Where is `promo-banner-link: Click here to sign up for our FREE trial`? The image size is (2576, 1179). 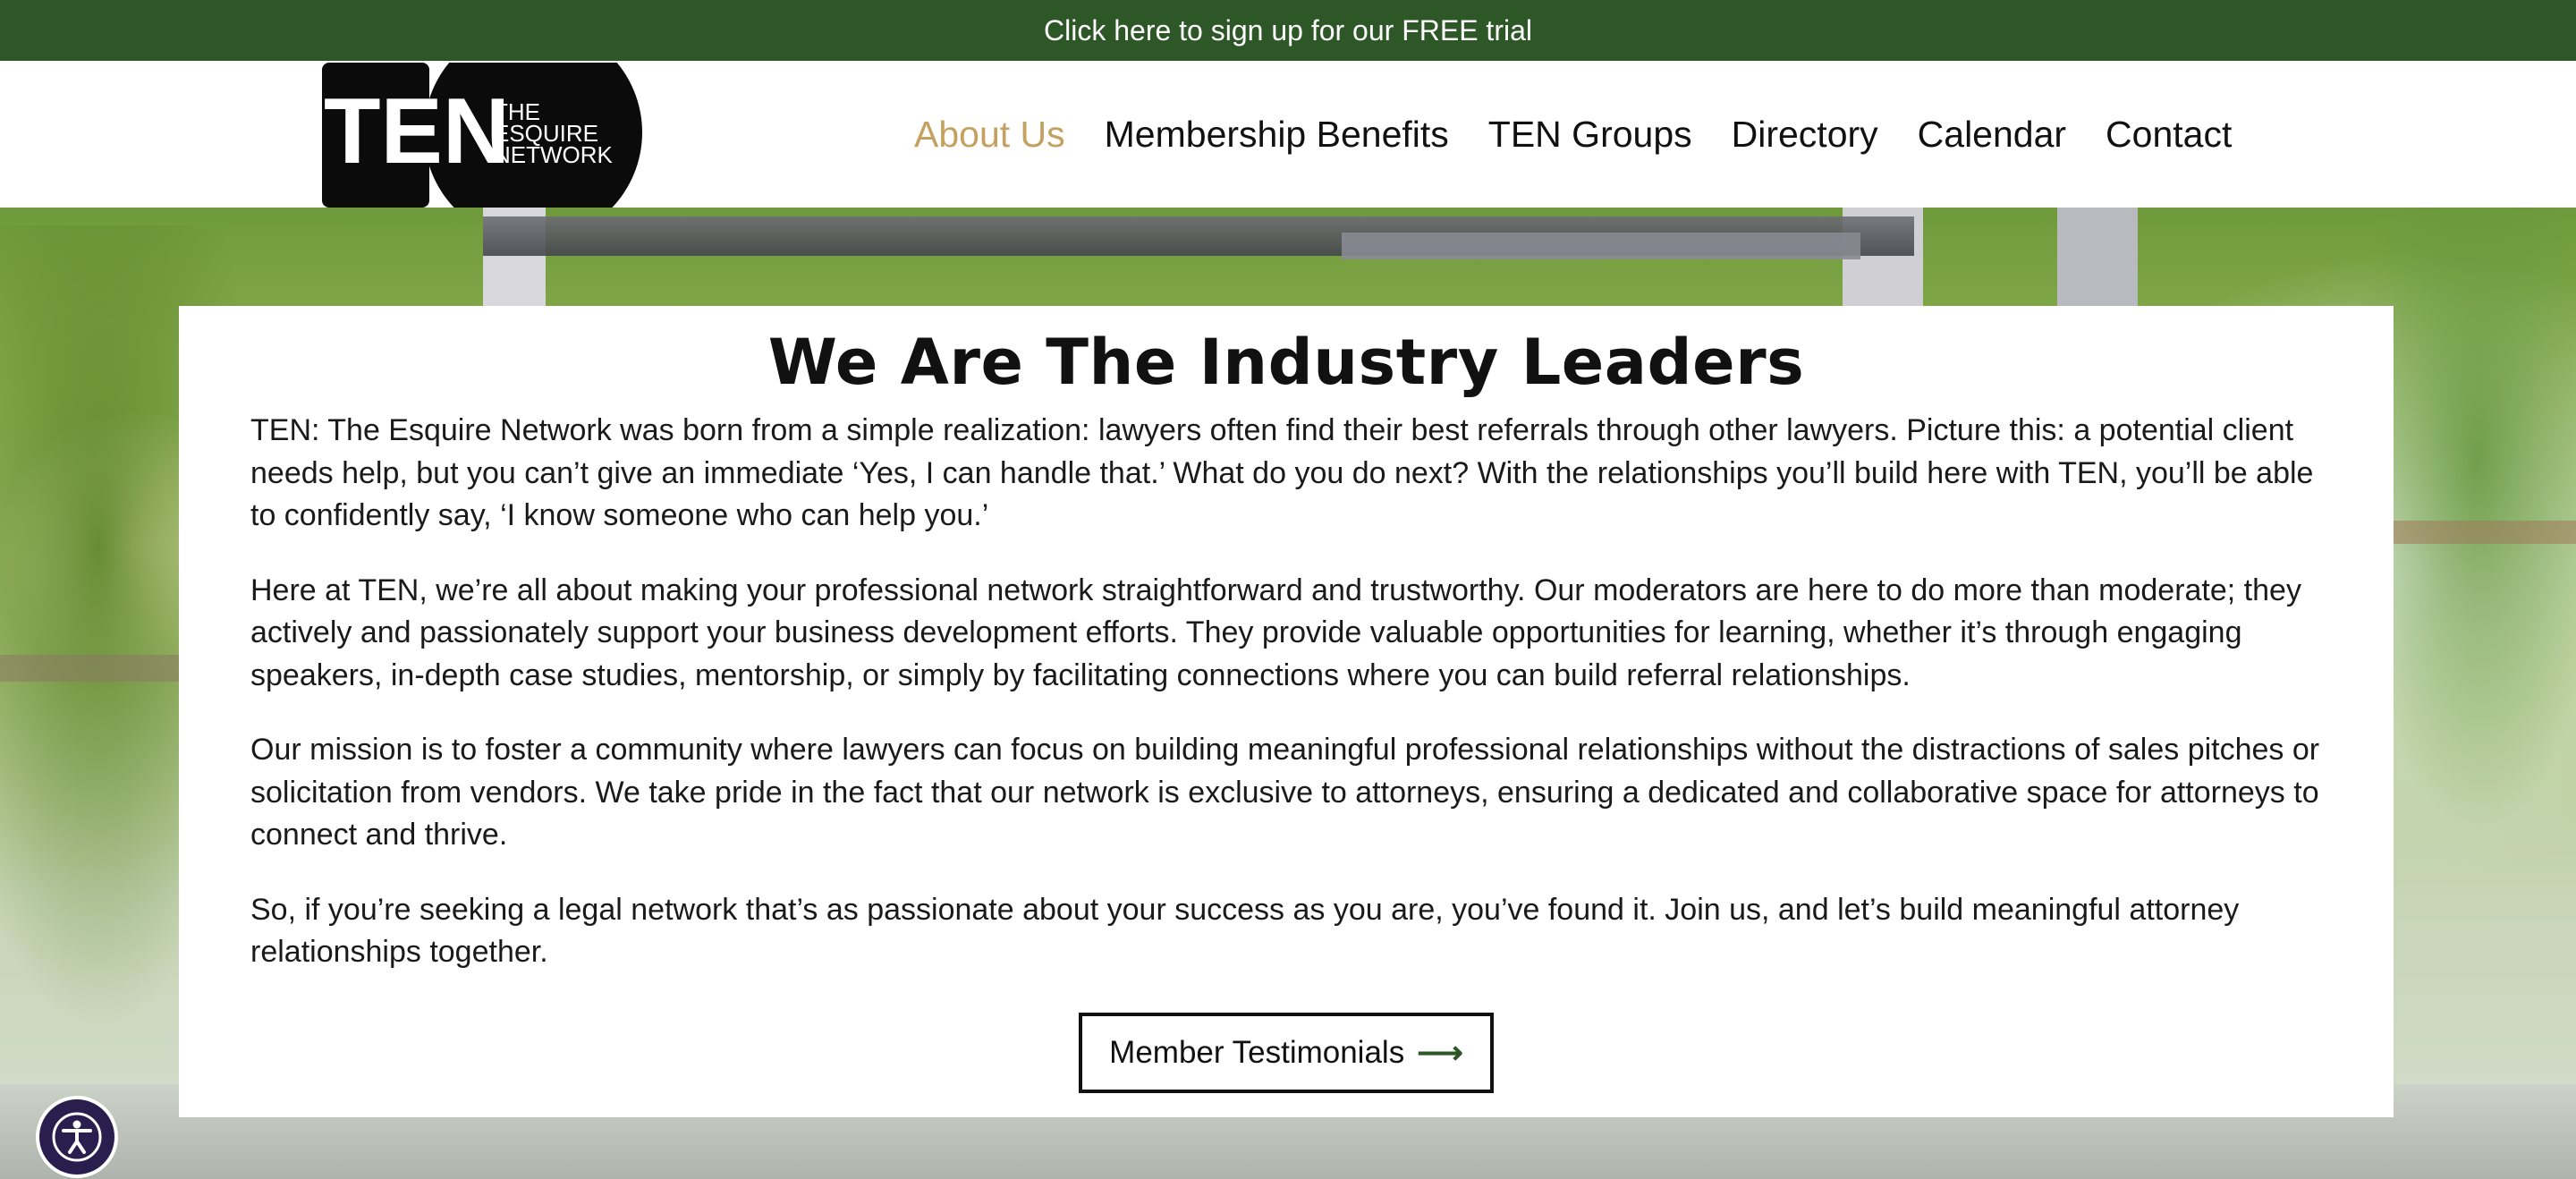
promo-banner-link: Click here to sign up for our FREE trial is located at coordinates (1288, 31).